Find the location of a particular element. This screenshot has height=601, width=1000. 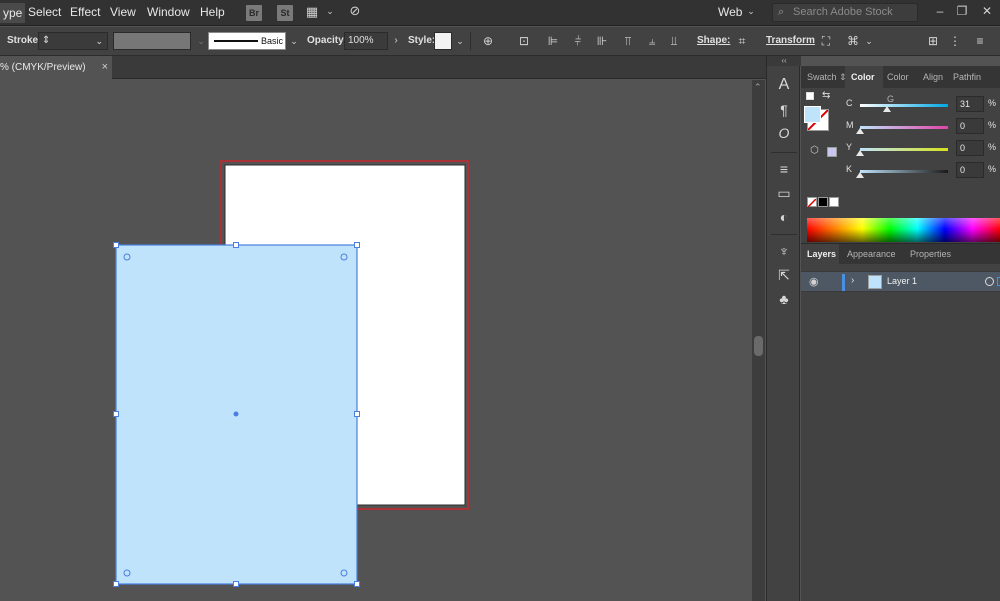

tab-swatches: Swatch is located at coordinates (819, 77).